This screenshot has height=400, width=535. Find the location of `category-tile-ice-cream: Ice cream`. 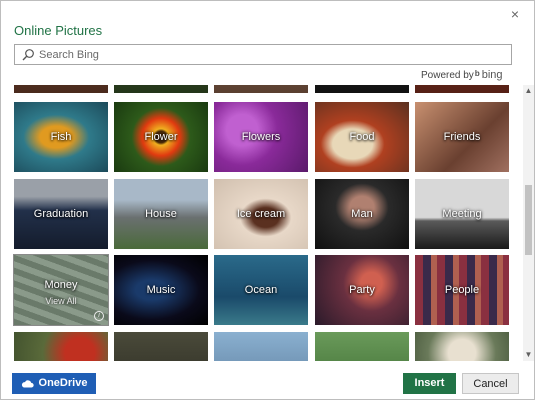

category-tile-ice-cream: Ice cream is located at coordinates (261, 214).